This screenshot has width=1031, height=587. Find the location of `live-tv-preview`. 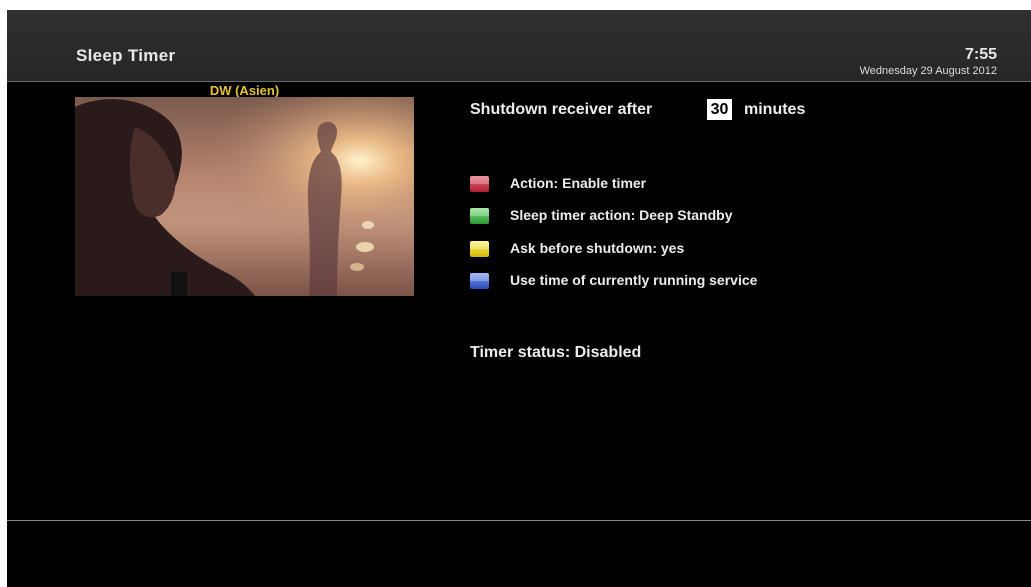

live-tv-preview is located at coordinates (244, 196).